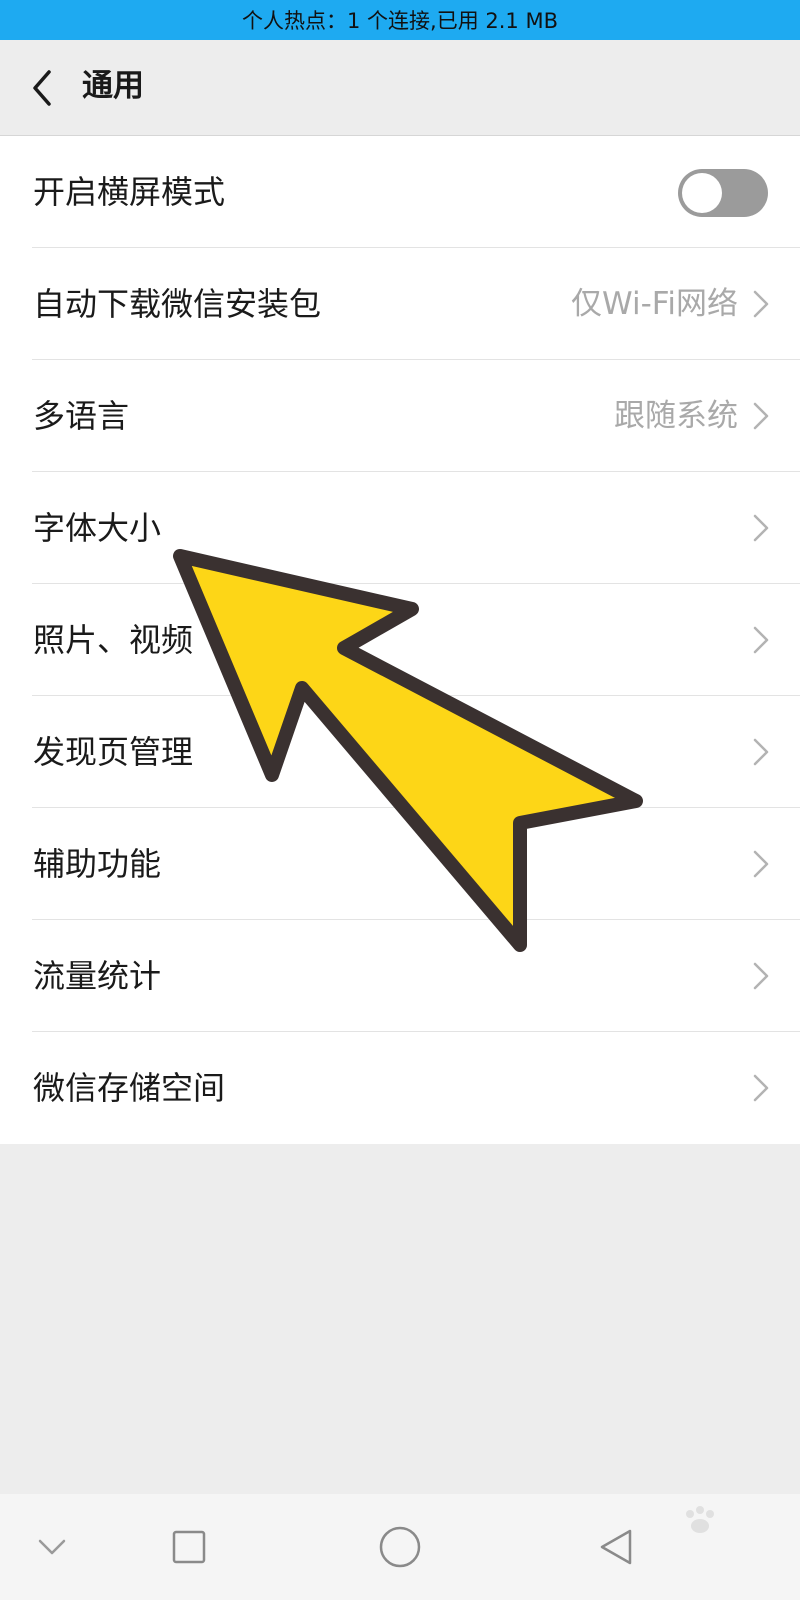 The width and height of the screenshot is (800, 1600). I want to click on back-triangle-icon, so click(616, 1547).